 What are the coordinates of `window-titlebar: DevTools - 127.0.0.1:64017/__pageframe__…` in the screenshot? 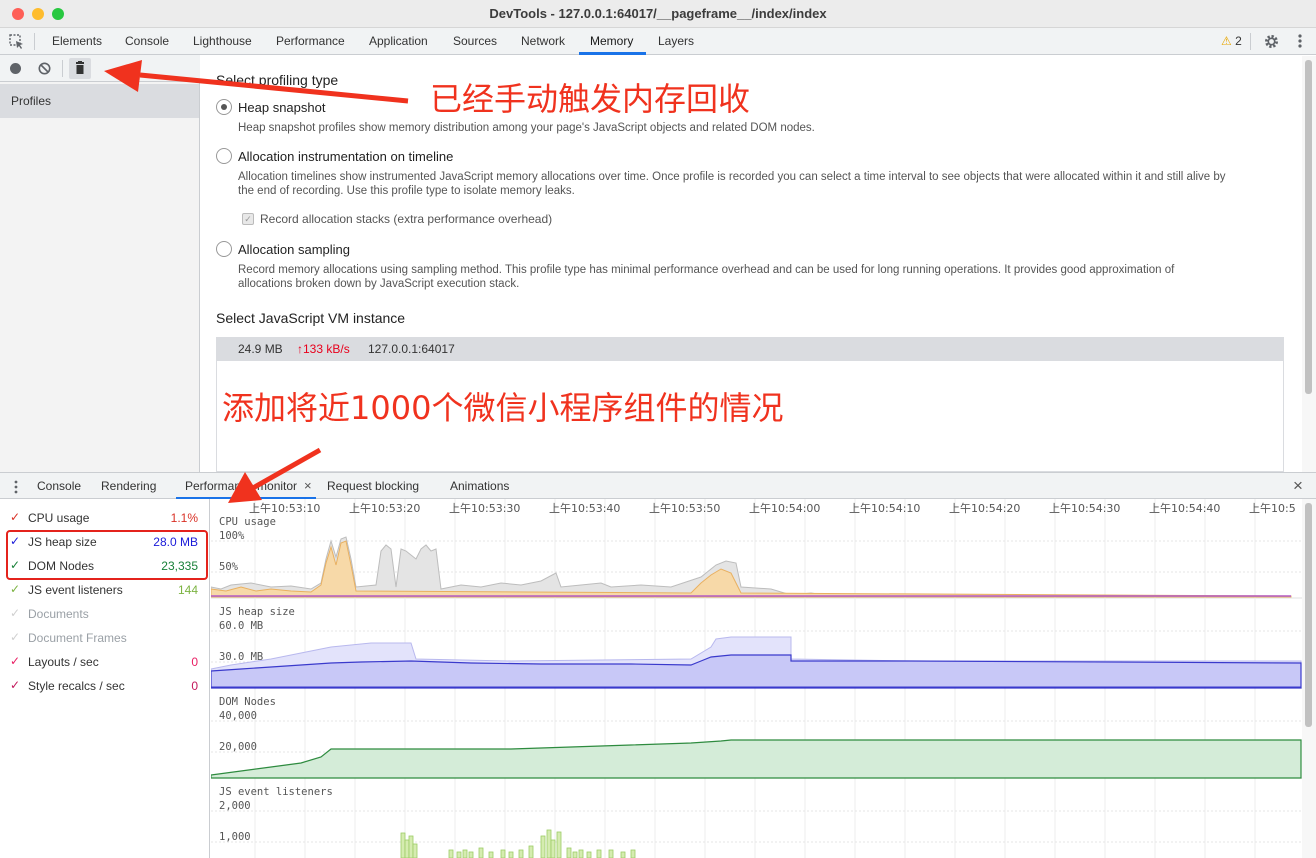 It's located at (658, 14).